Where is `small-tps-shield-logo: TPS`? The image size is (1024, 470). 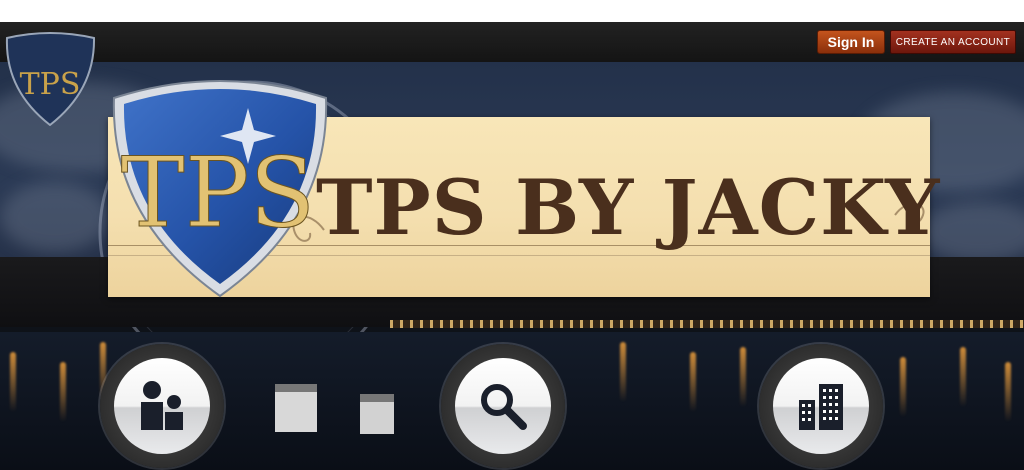 small-tps-shield-logo: TPS is located at coordinates (50, 78).